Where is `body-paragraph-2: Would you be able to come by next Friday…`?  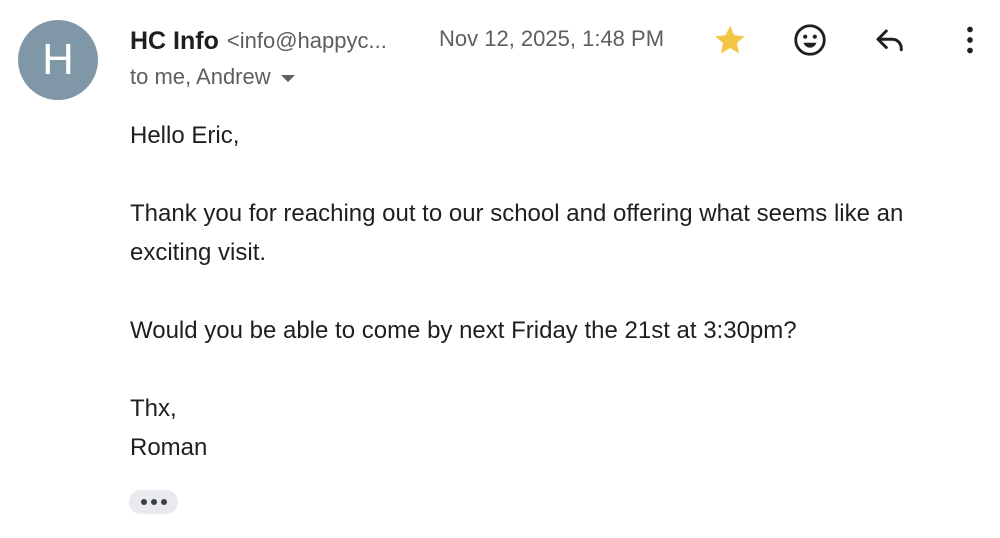
body-paragraph-2: Would you be able to come by next Friday… is located at coordinates (463, 330).